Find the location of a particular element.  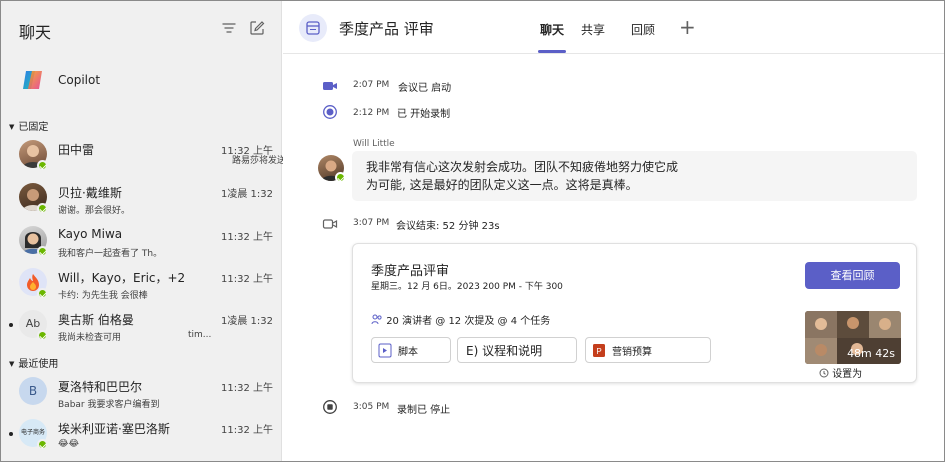

chat-item-pinned-2: 贝拉·戴维斯 1凌晨 1:32 谢谢。那会很好。 is located at coordinates (141, 200).